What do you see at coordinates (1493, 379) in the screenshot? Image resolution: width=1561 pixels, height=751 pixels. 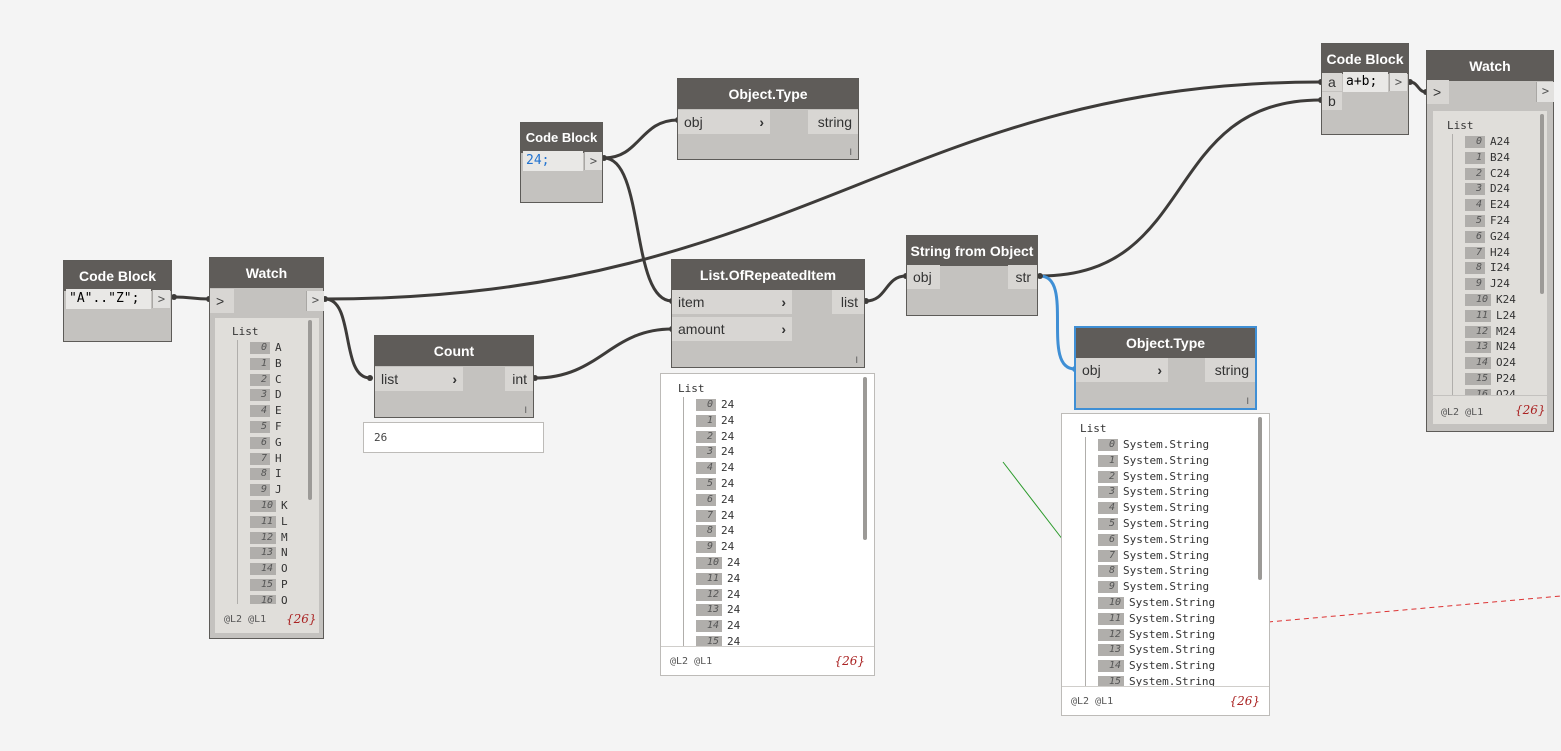 I see `list-item: 15 P24` at bounding box center [1493, 379].